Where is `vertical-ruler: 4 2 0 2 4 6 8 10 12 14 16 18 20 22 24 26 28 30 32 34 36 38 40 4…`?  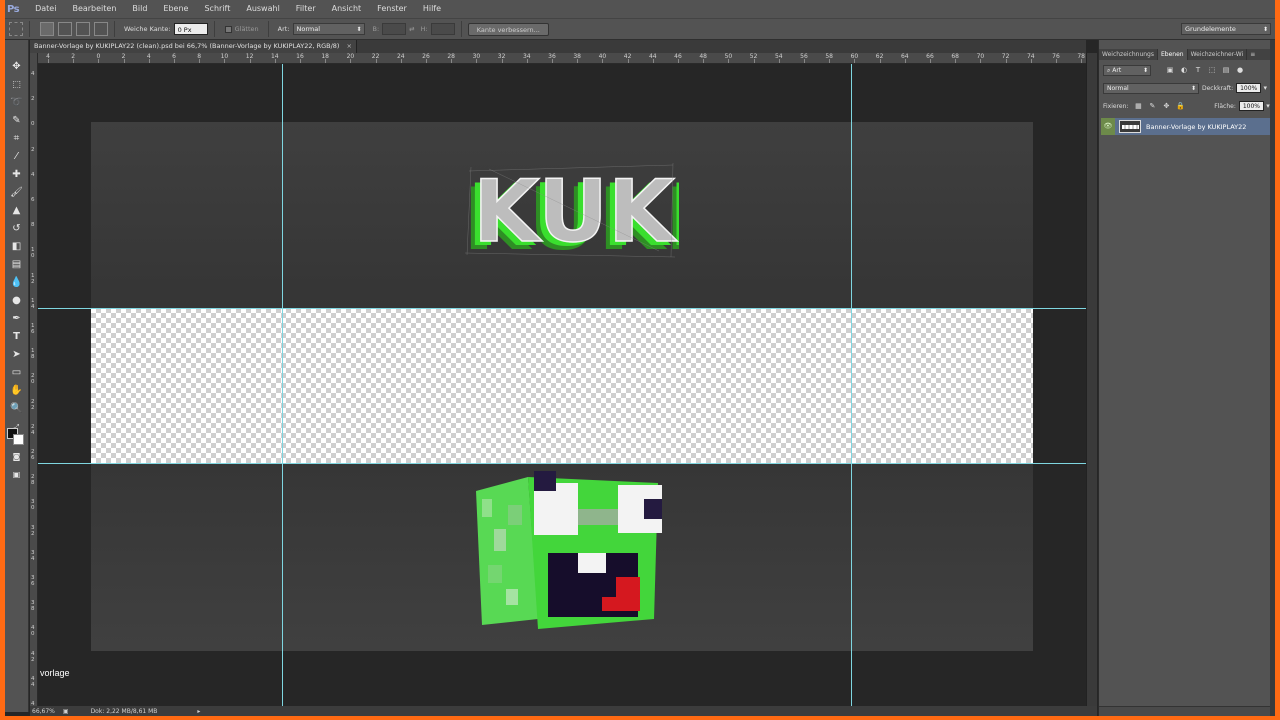
vertical-ruler: 4 2 0 2 4 6 8 10 12 14 16 18 20 22 24 26 28 30 32 34 36 38 40 4… is located at coordinates (34, 383).